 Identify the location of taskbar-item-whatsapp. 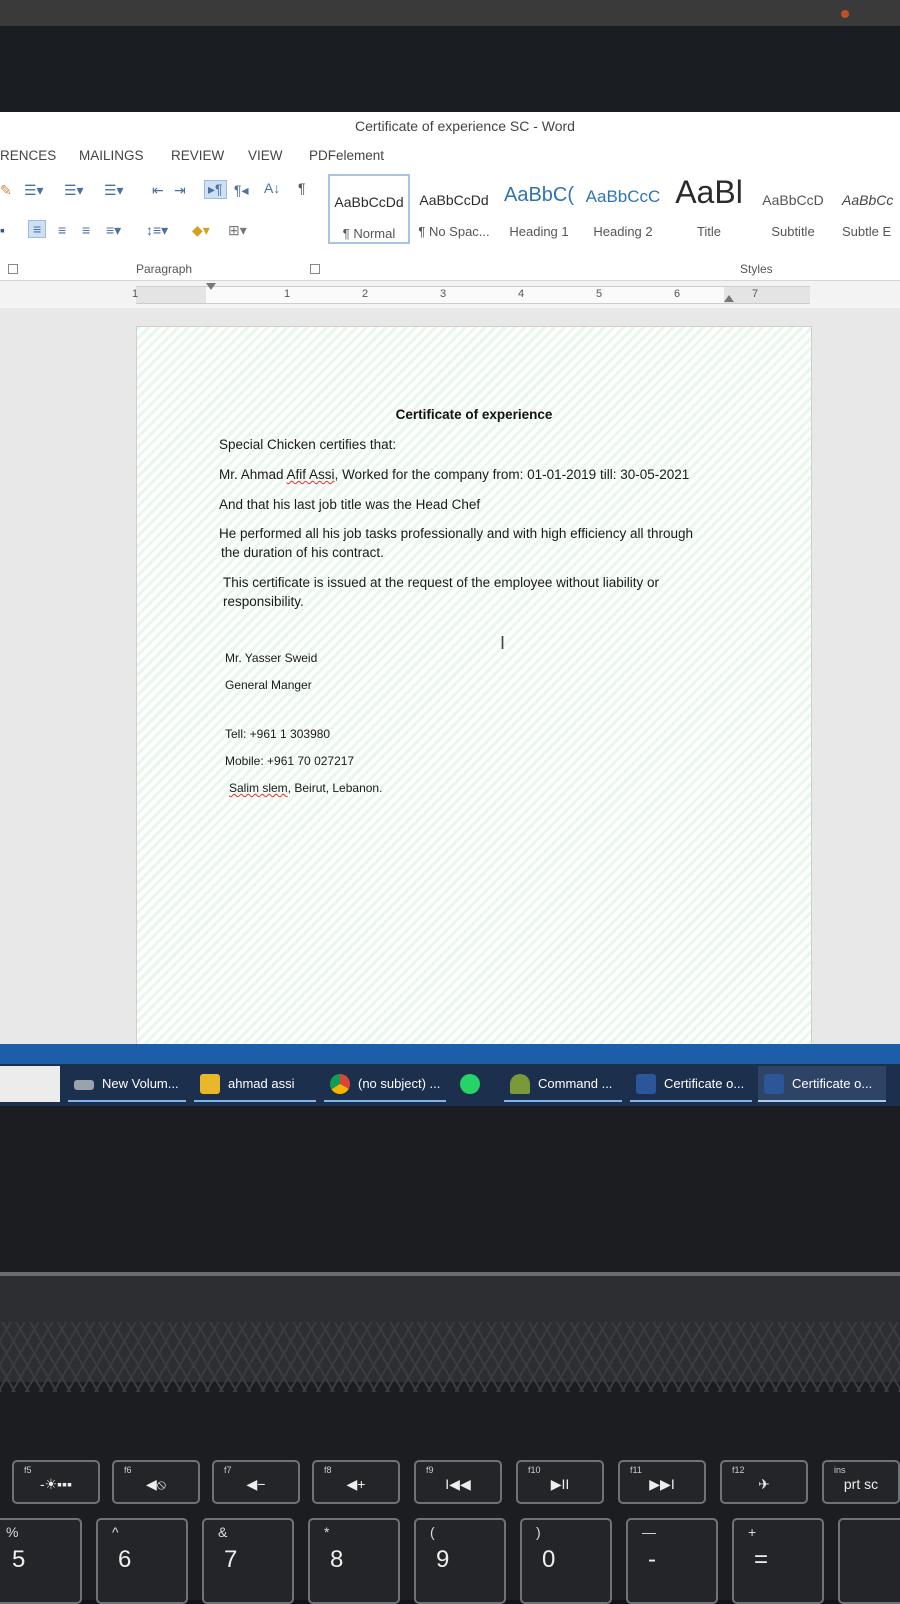
(475, 1084).